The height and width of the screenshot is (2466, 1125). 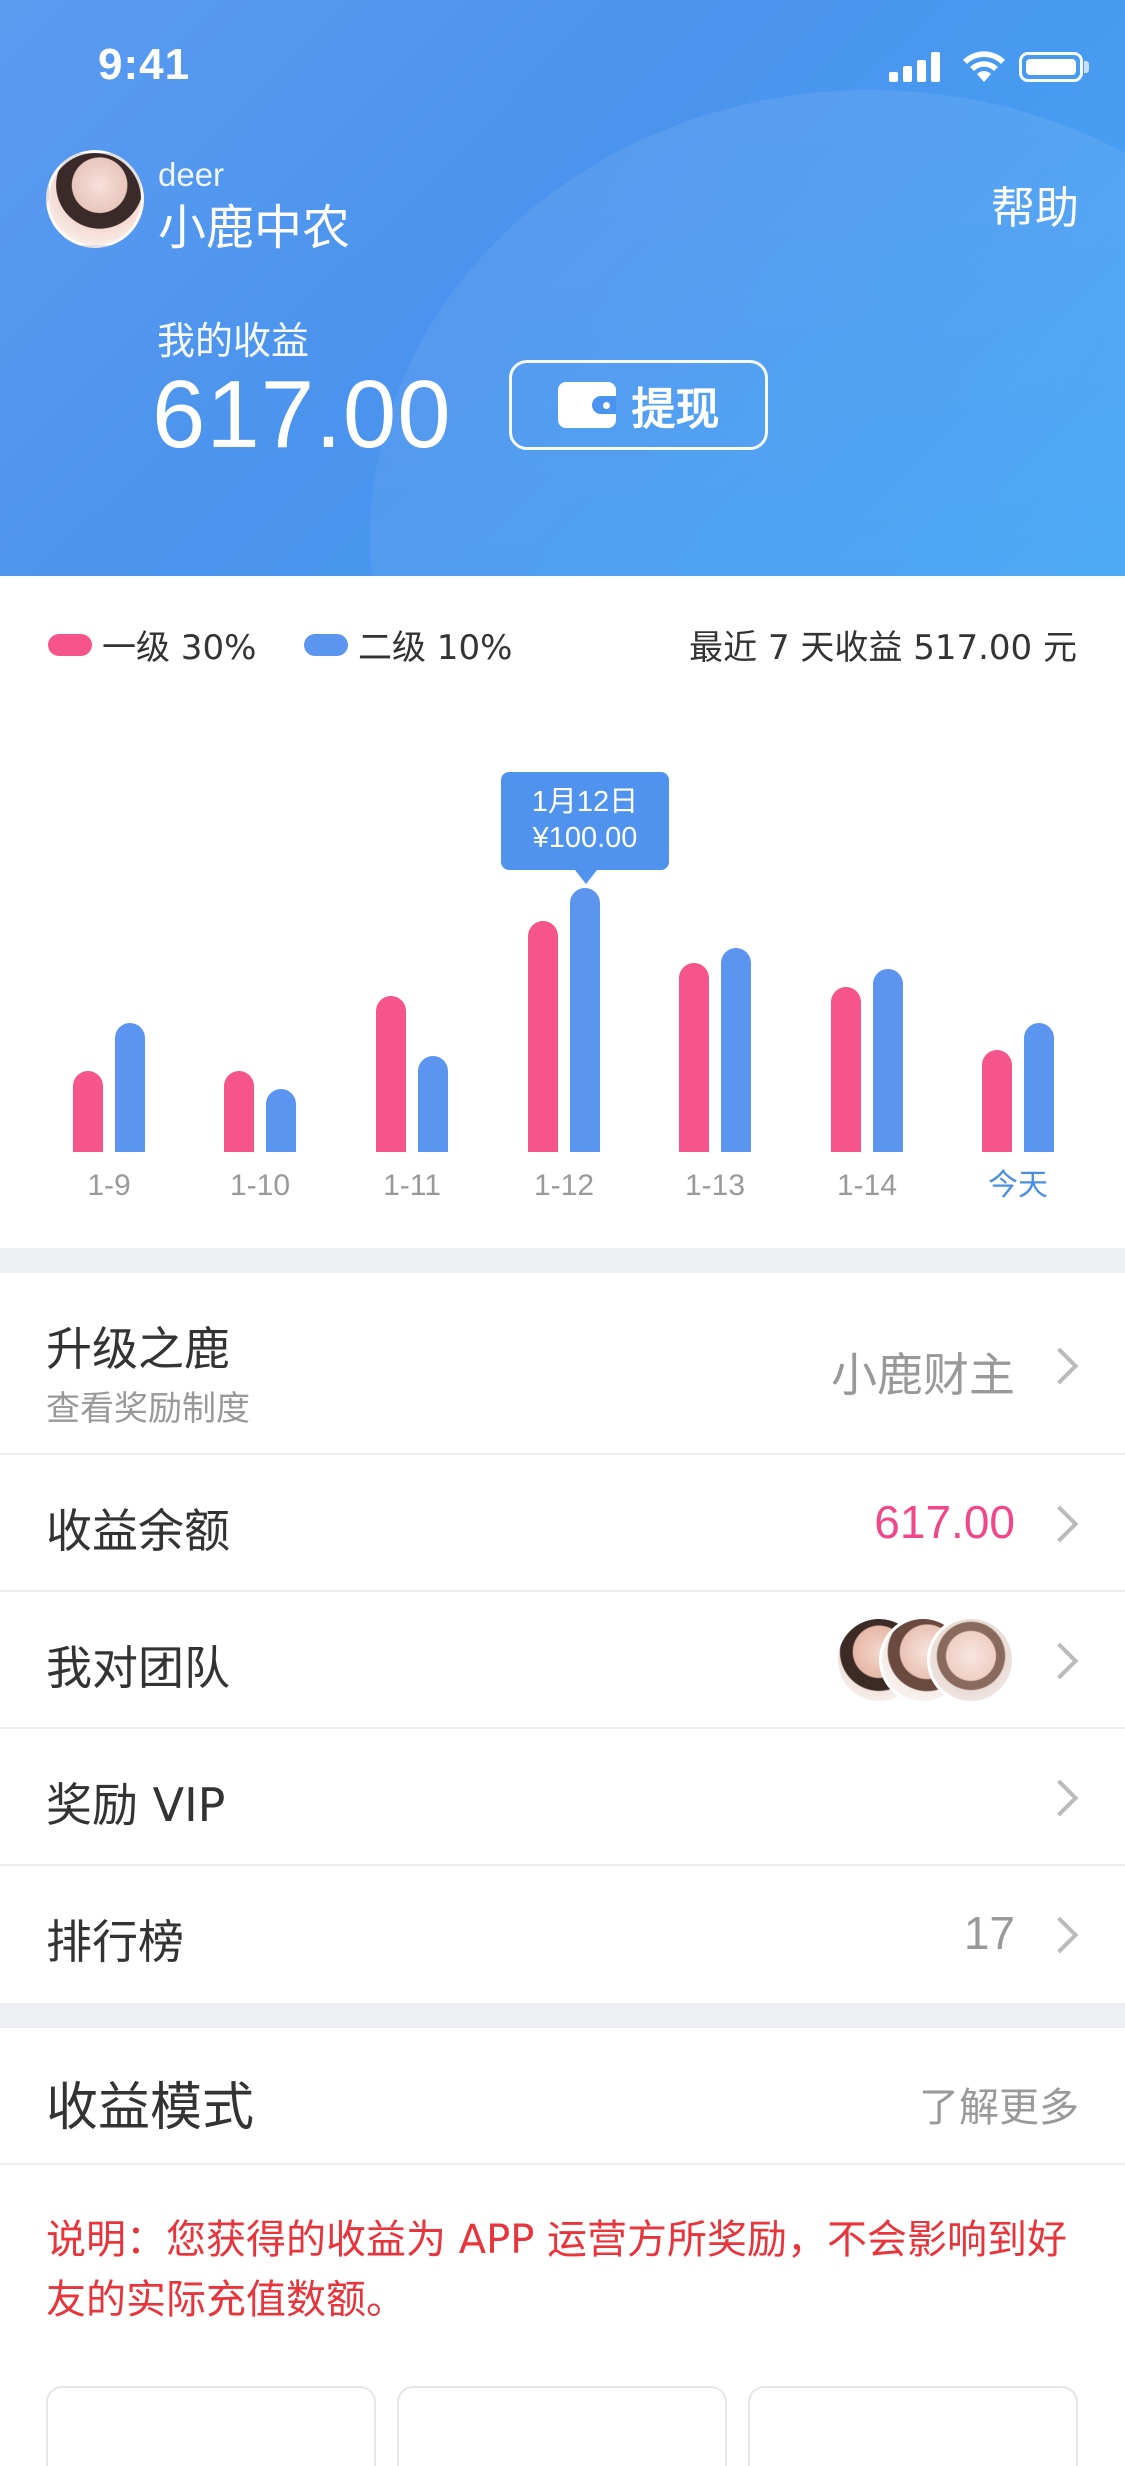 What do you see at coordinates (1051, 67) in the screenshot?
I see `battery-icon` at bounding box center [1051, 67].